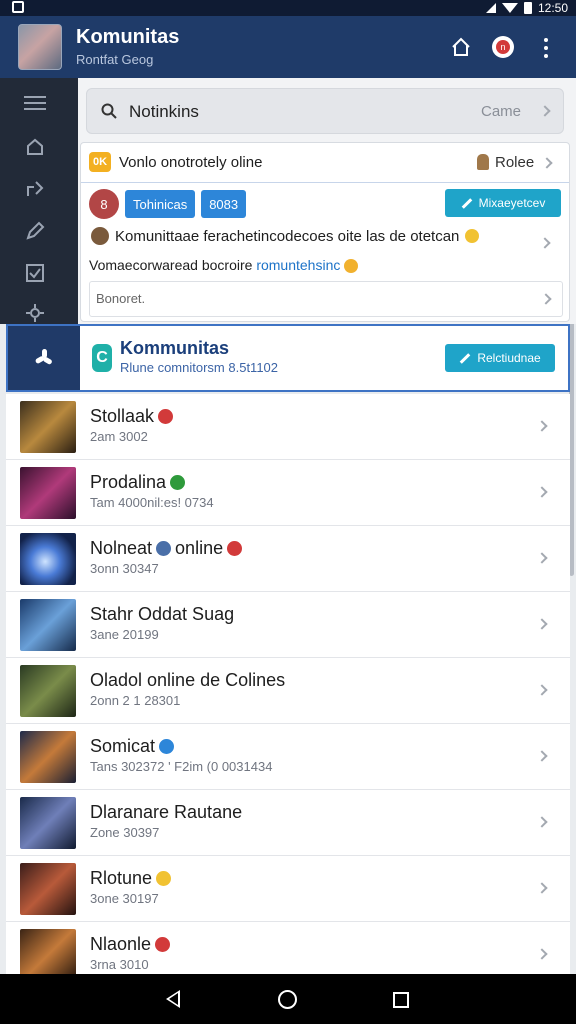 The width and height of the screenshot is (576, 1024). I want to click on chip-tag: Tohinicas, so click(160, 204).